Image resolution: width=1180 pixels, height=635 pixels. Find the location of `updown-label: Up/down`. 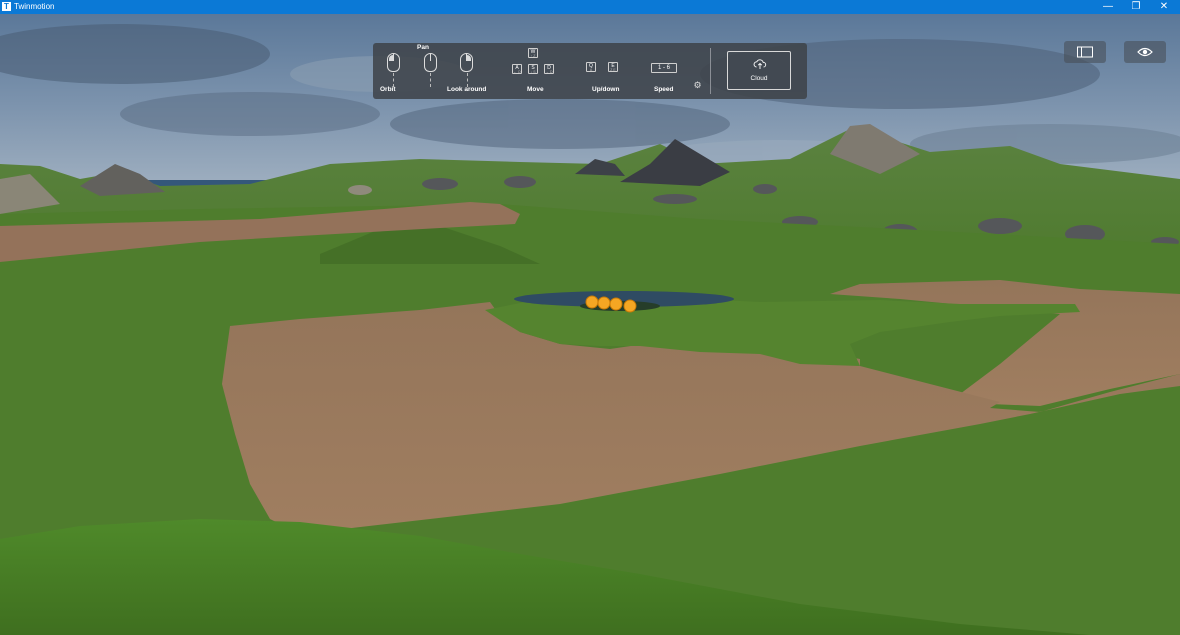

updown-label: Up/down is located at coordinates (606, 89).